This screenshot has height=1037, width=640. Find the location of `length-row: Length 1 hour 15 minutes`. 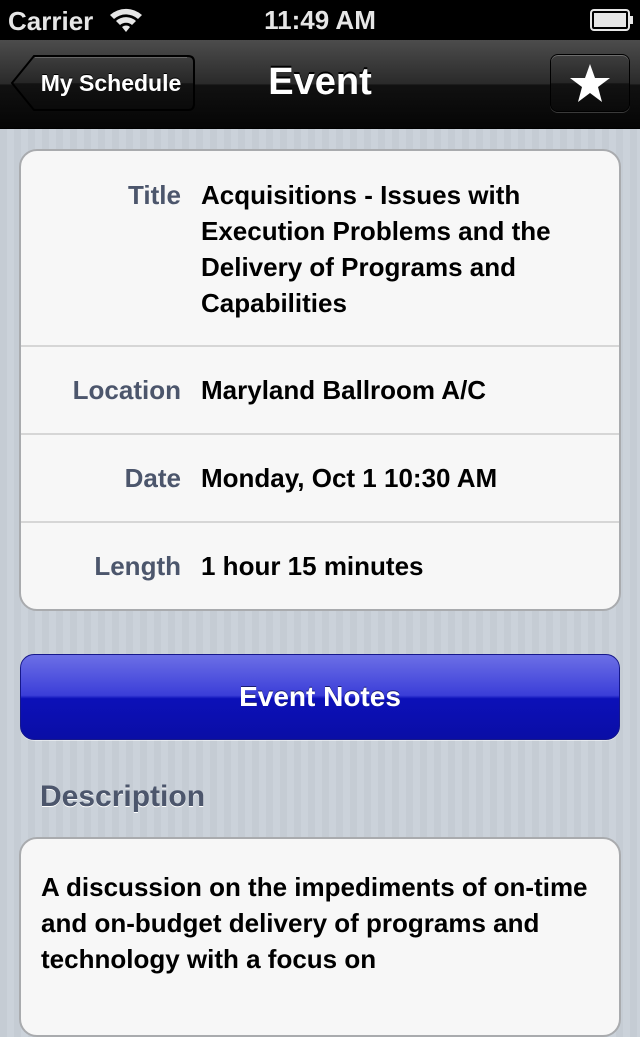

length-row: Length 1 hour 15 minutes is located at coordinates (320, 565).